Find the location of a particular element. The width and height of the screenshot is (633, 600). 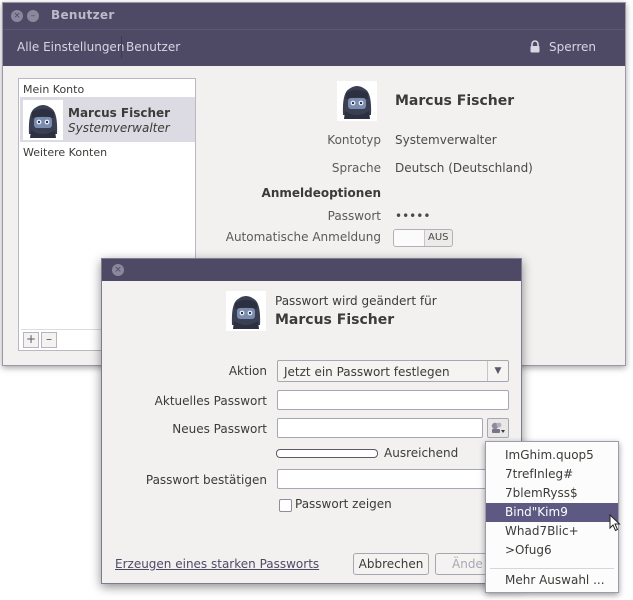

breadcrumb-users: Benutzer is located at coordinates (153, 47).